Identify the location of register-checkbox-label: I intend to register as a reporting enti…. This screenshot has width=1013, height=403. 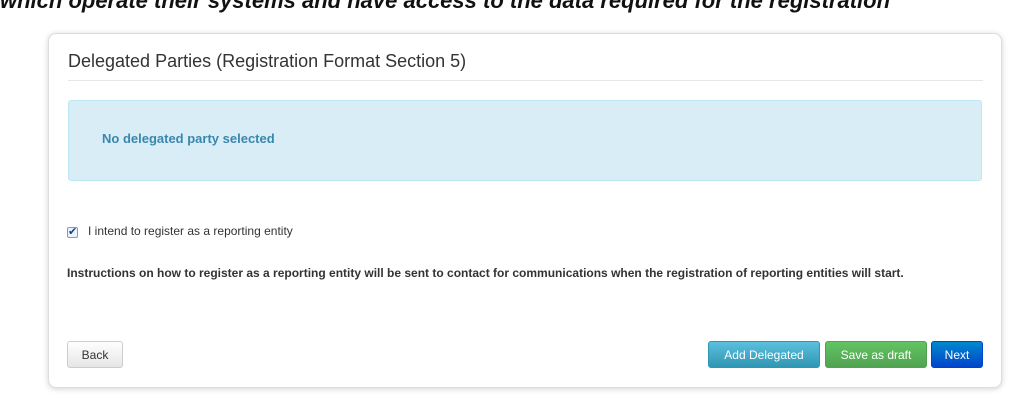
(190, 231).